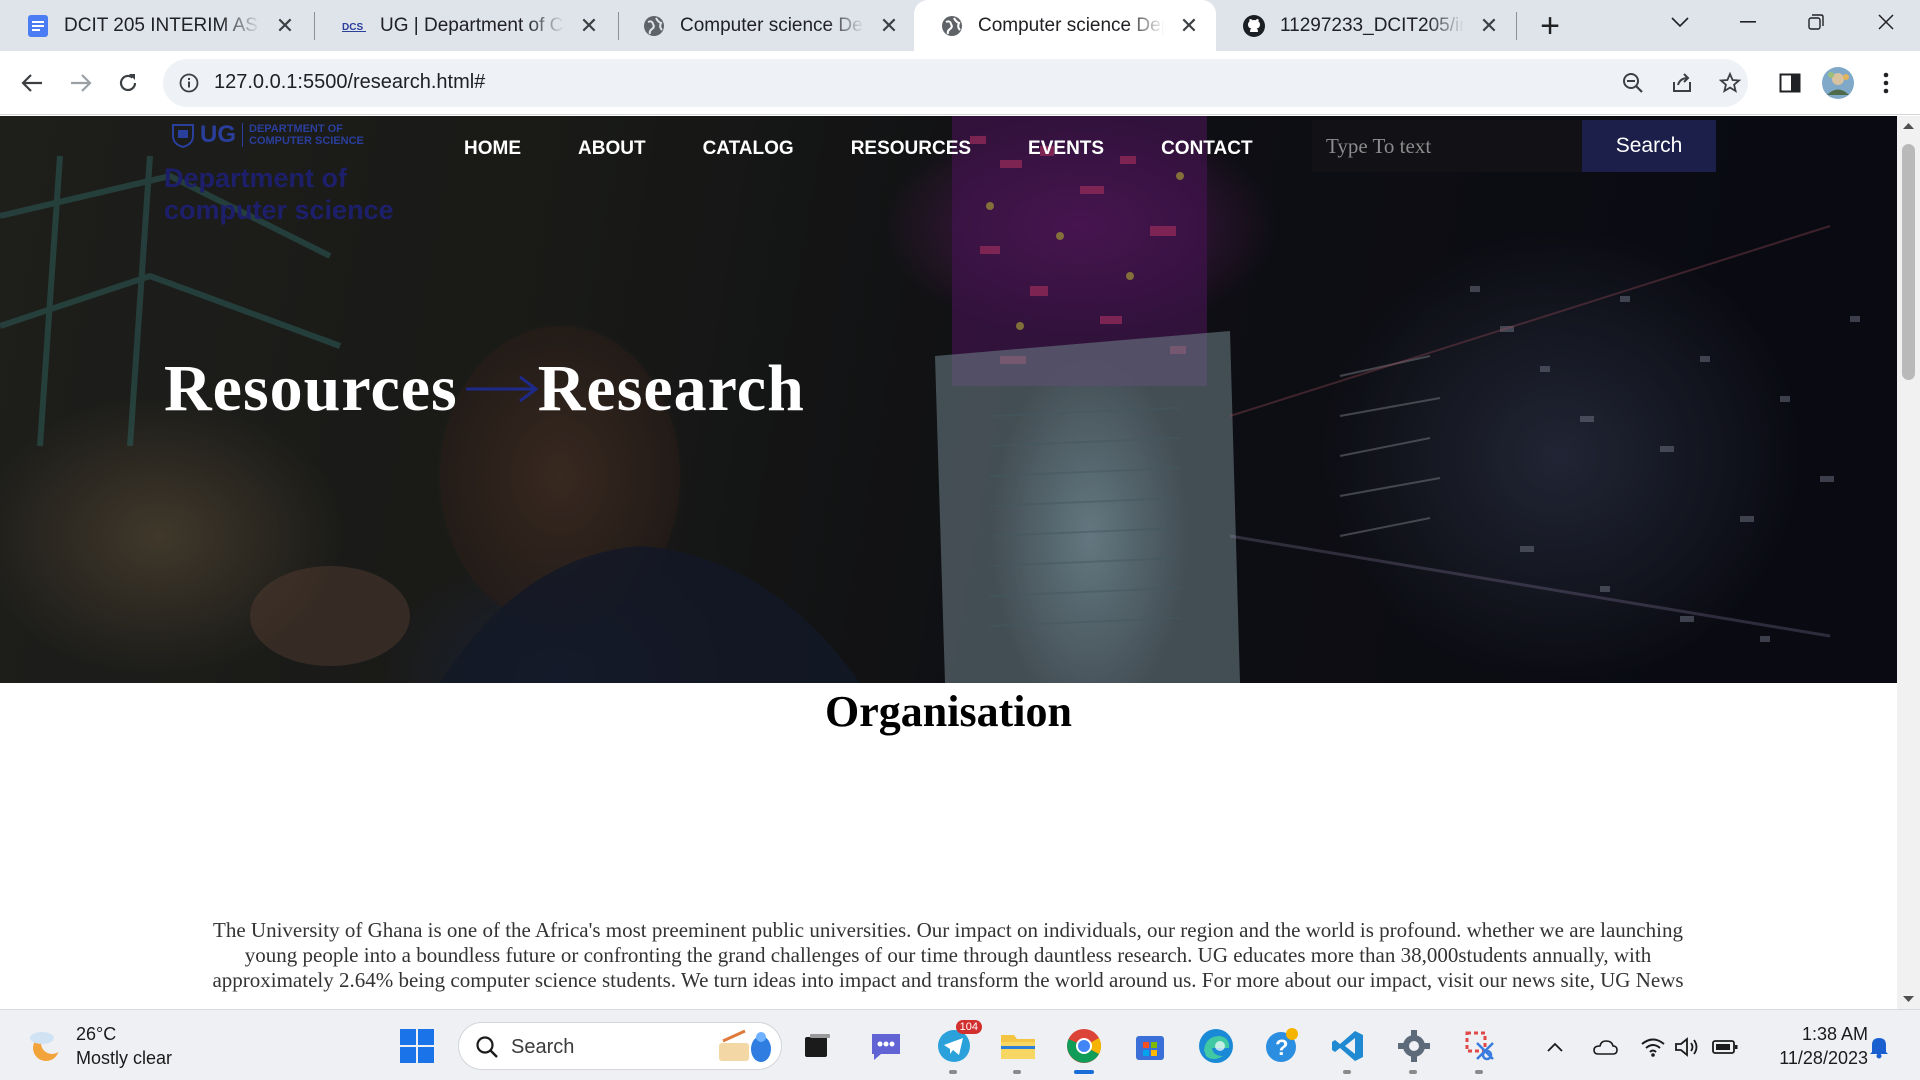  I want to click on weather-temperature: 26°C, so click(96, 1034).